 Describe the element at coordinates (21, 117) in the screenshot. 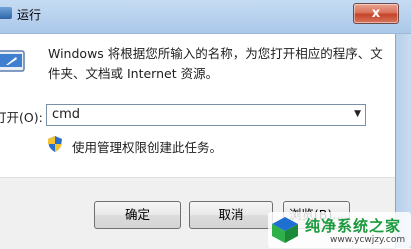

I see `open-label: 打开(O):` at that location.